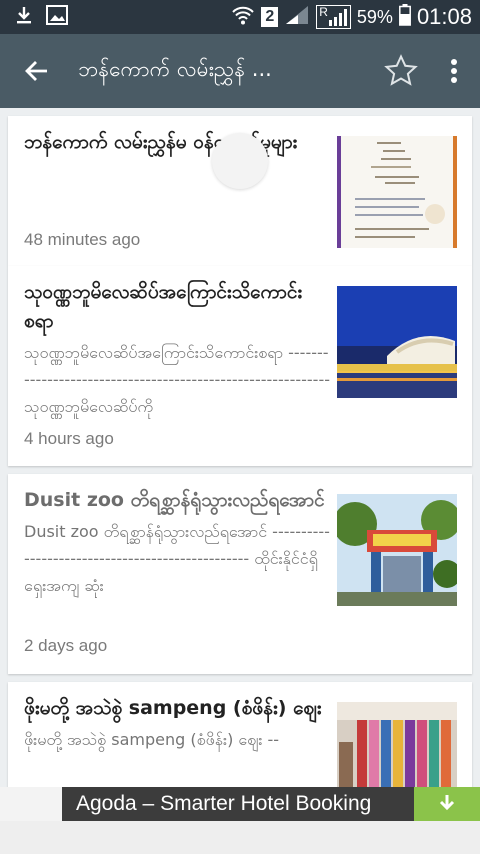  Describe the element at coordinates (161, 142) in the screenshot. I see `article-title: ဘန်ကောက် လမ်းညွှန်မ ဝန်ဆောင်မှုများ` at that location.